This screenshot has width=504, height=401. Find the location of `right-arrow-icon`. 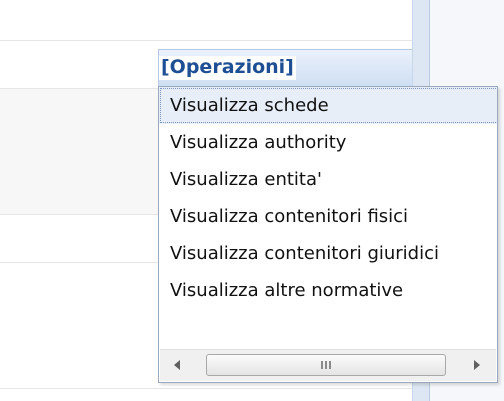

right-arrow-icon is located at coordinates (477, 365).